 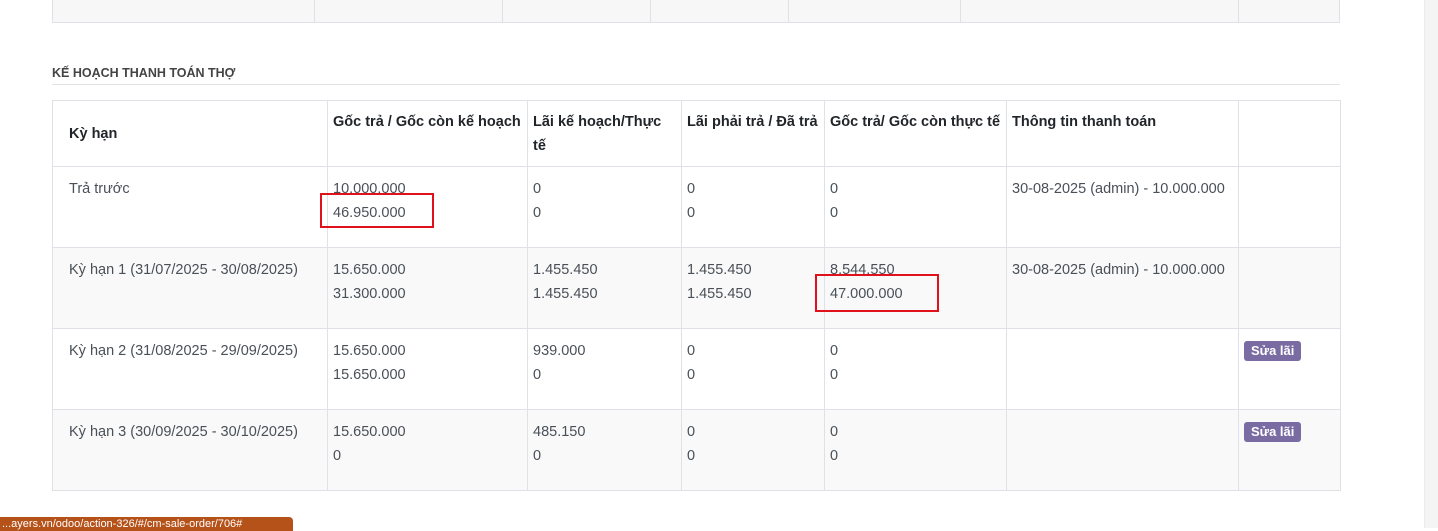 What do you see at coordinates (369, 375) in the screenshot?
I see `plan-principal-remaining: 15.650.000` at bounding box center [369, 375].